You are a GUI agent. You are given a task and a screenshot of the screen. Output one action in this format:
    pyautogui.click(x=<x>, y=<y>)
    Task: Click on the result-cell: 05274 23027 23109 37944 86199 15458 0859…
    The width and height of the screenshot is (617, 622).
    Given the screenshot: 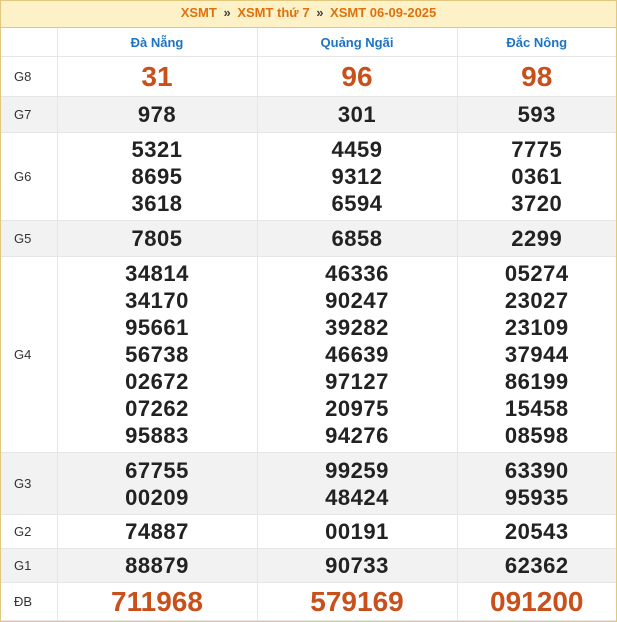 What is the action you would take?
    pyautogui.click(x=536, y=354)
    